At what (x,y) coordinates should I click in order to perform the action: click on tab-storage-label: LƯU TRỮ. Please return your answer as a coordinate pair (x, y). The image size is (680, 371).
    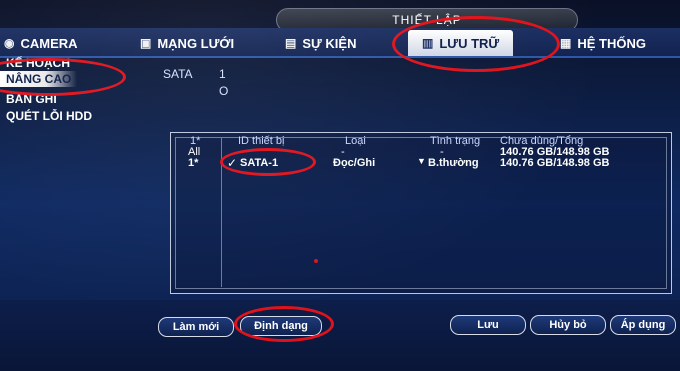
    Looking at the image, I should click on (469, 43).